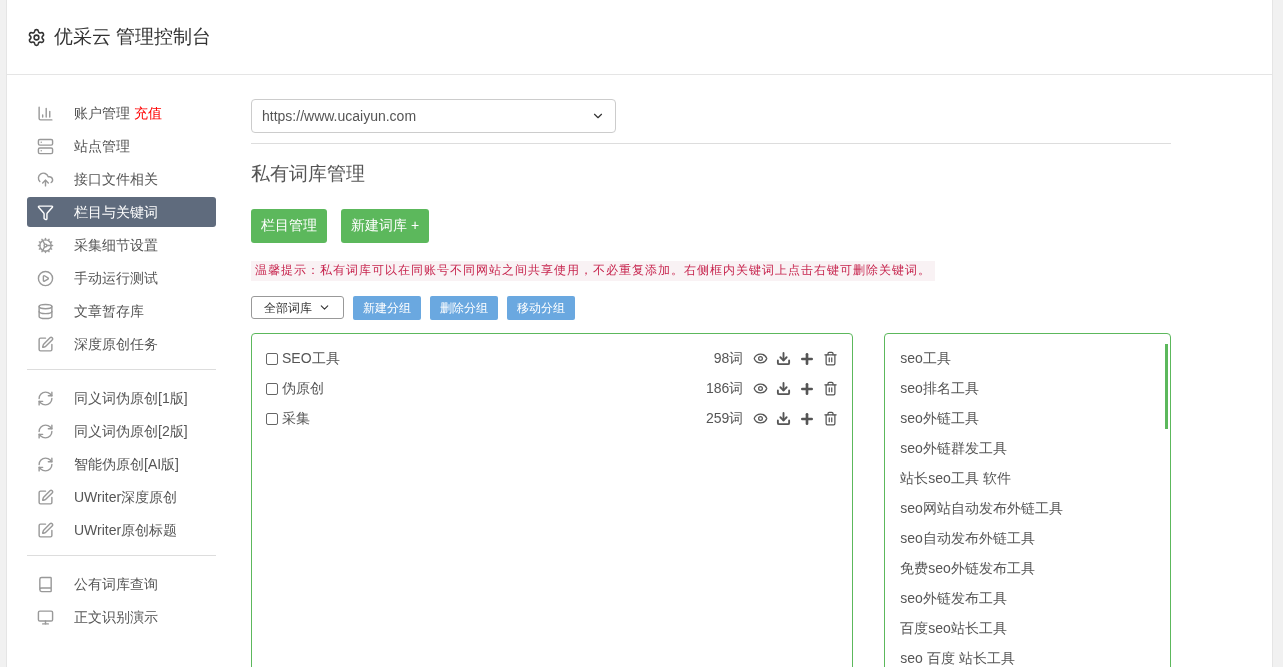  I want to click on sidebar-item: 文章暂存库, so click(121, 311).